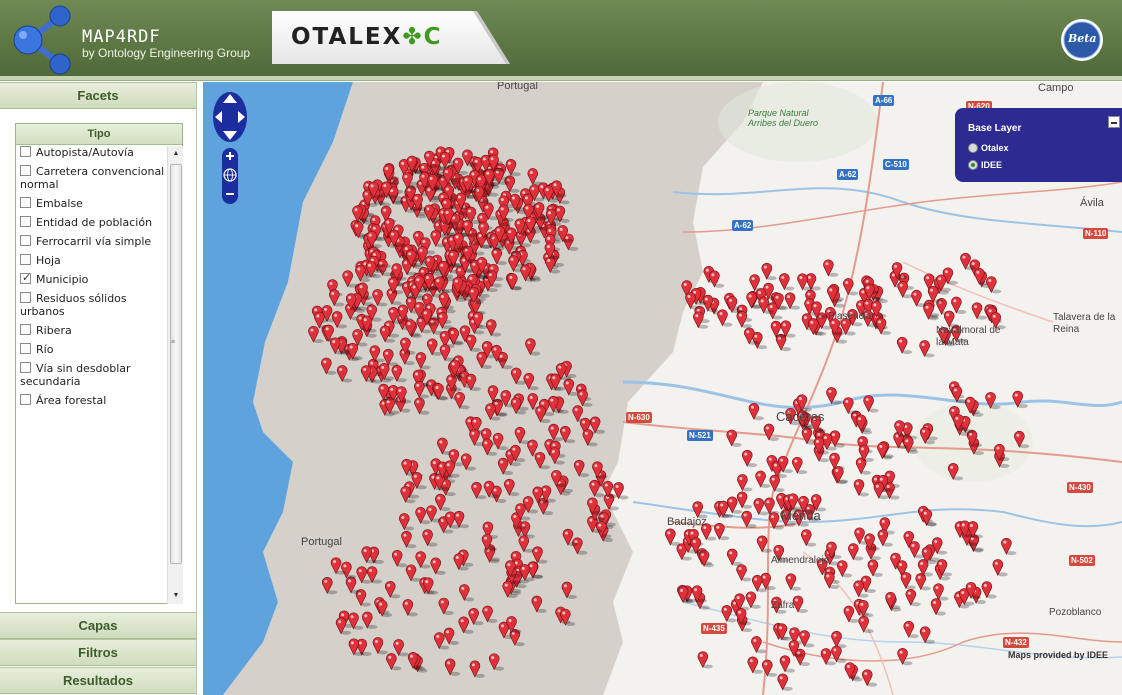 This screenshot has width=1122, height=695. I want to click on facet-label: Hoja, so click(48, 260).